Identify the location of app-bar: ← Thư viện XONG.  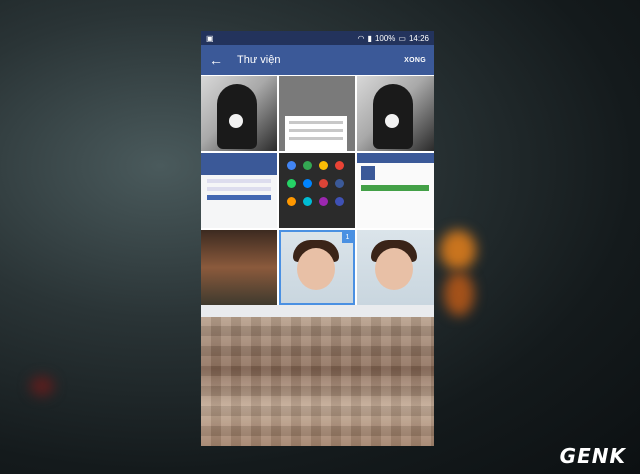
(317, 60).